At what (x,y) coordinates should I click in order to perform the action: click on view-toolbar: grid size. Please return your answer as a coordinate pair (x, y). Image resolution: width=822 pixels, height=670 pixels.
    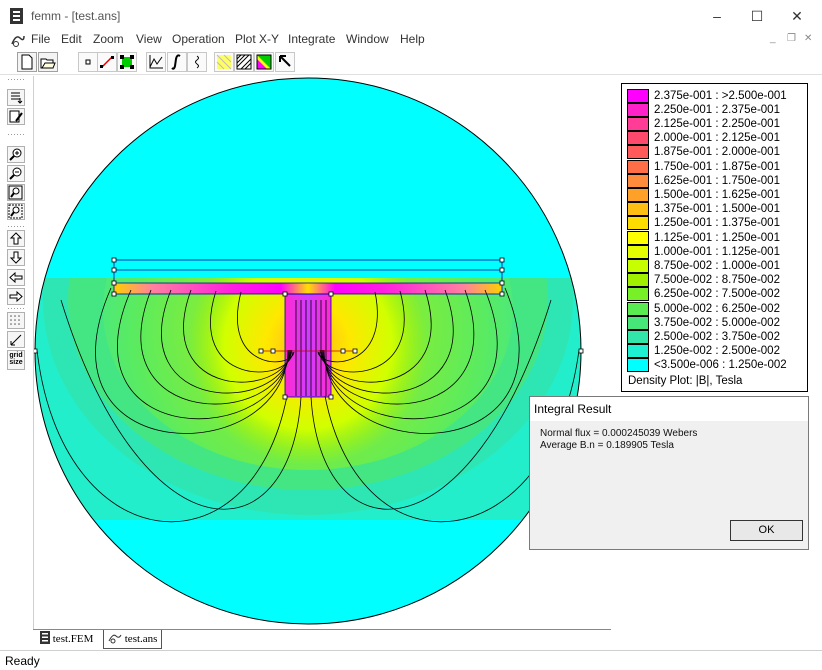
    Looking at the image, I should click on (17, 226).